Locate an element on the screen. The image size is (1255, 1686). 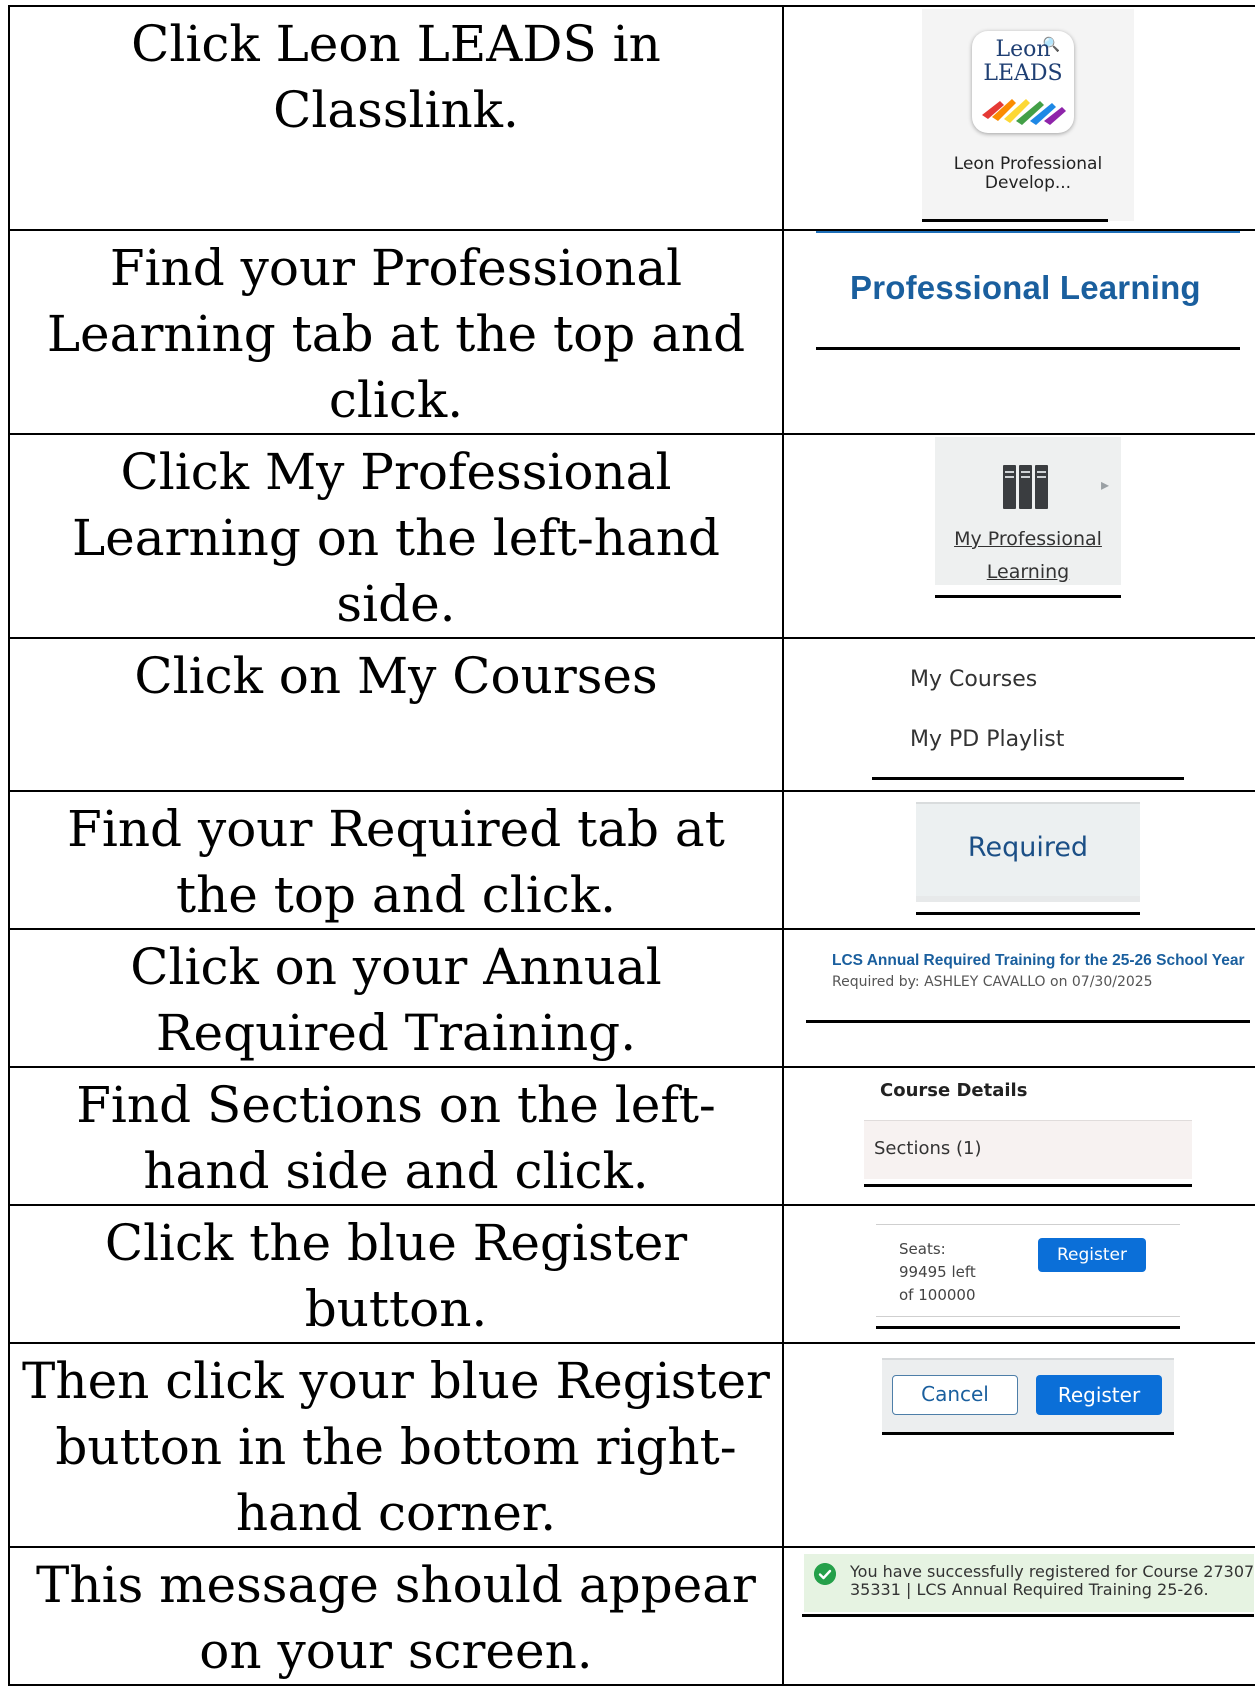
logo-text-leads: LEADS is located at coordinates (1023, 73).